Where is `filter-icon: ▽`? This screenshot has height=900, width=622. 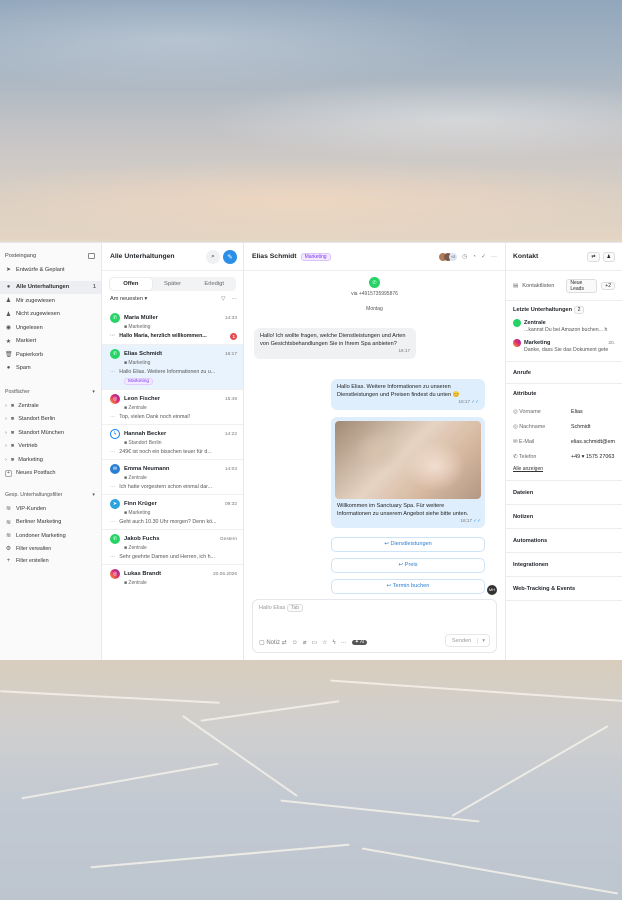 filter-icon: ▽ is located at coordinates (223, 299).